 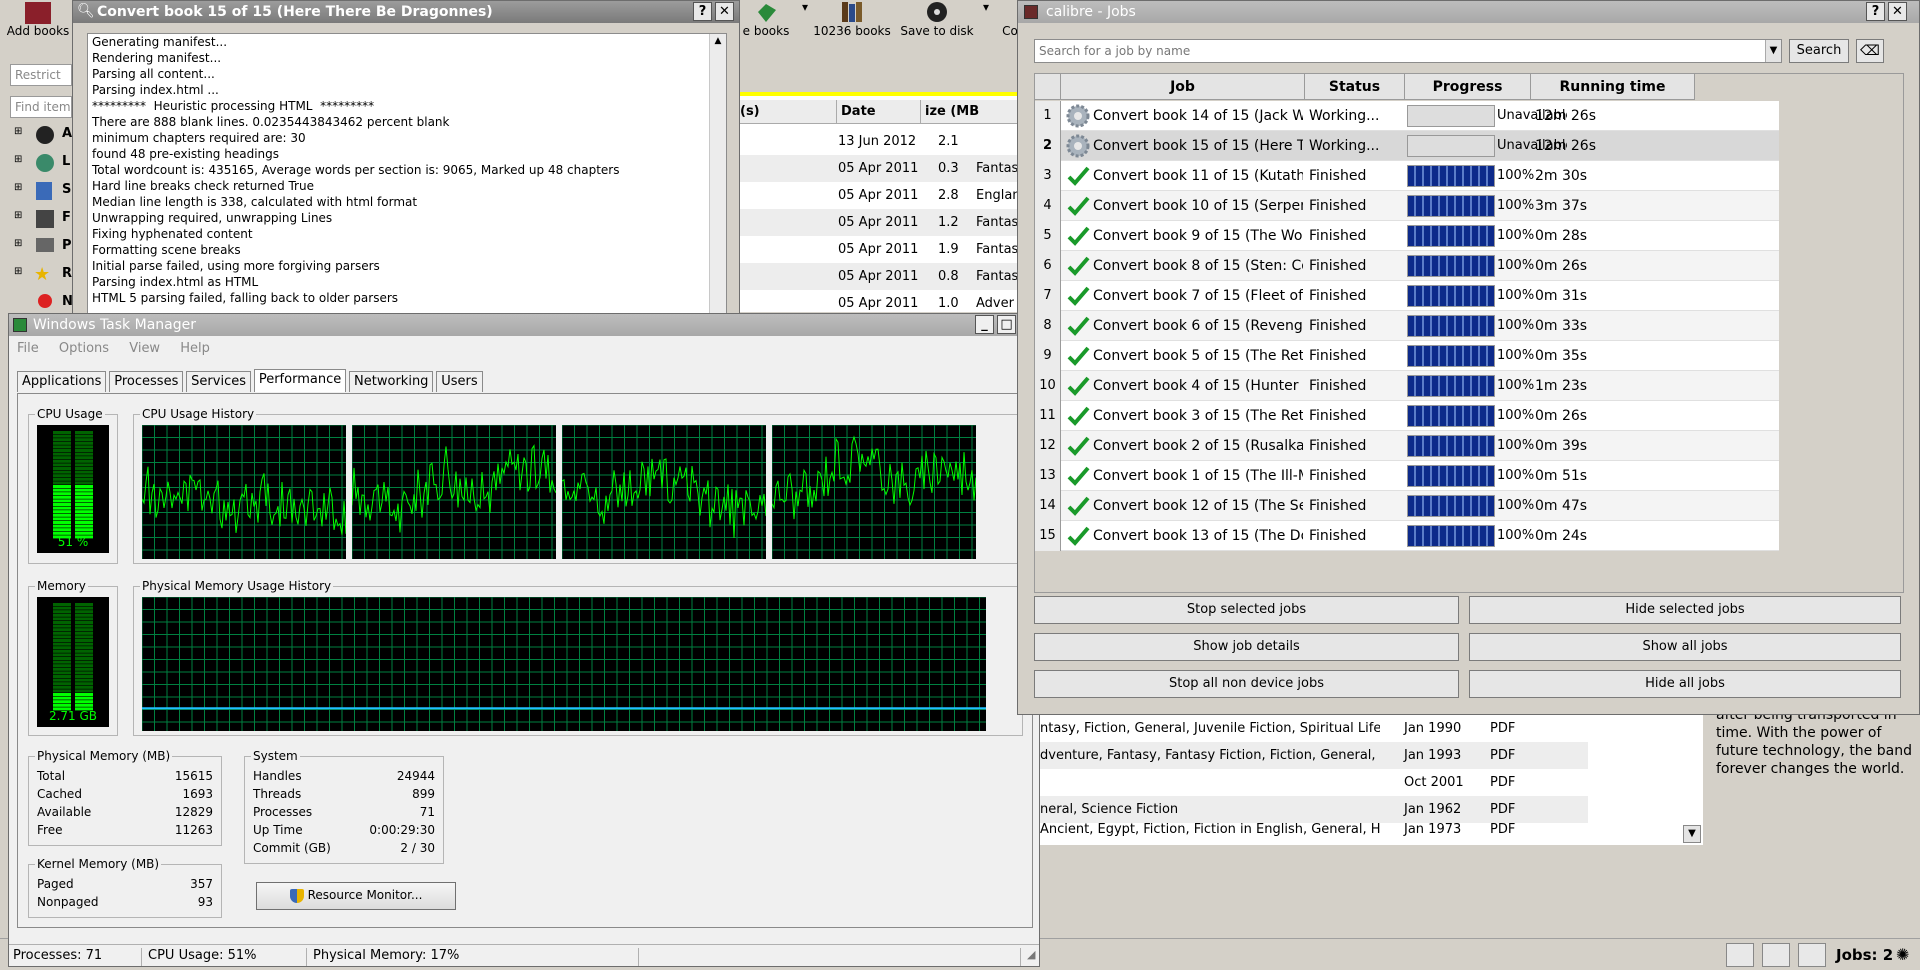 I want to click on table-row: Oct 2001 PDF, so click(x=1371, y=782).